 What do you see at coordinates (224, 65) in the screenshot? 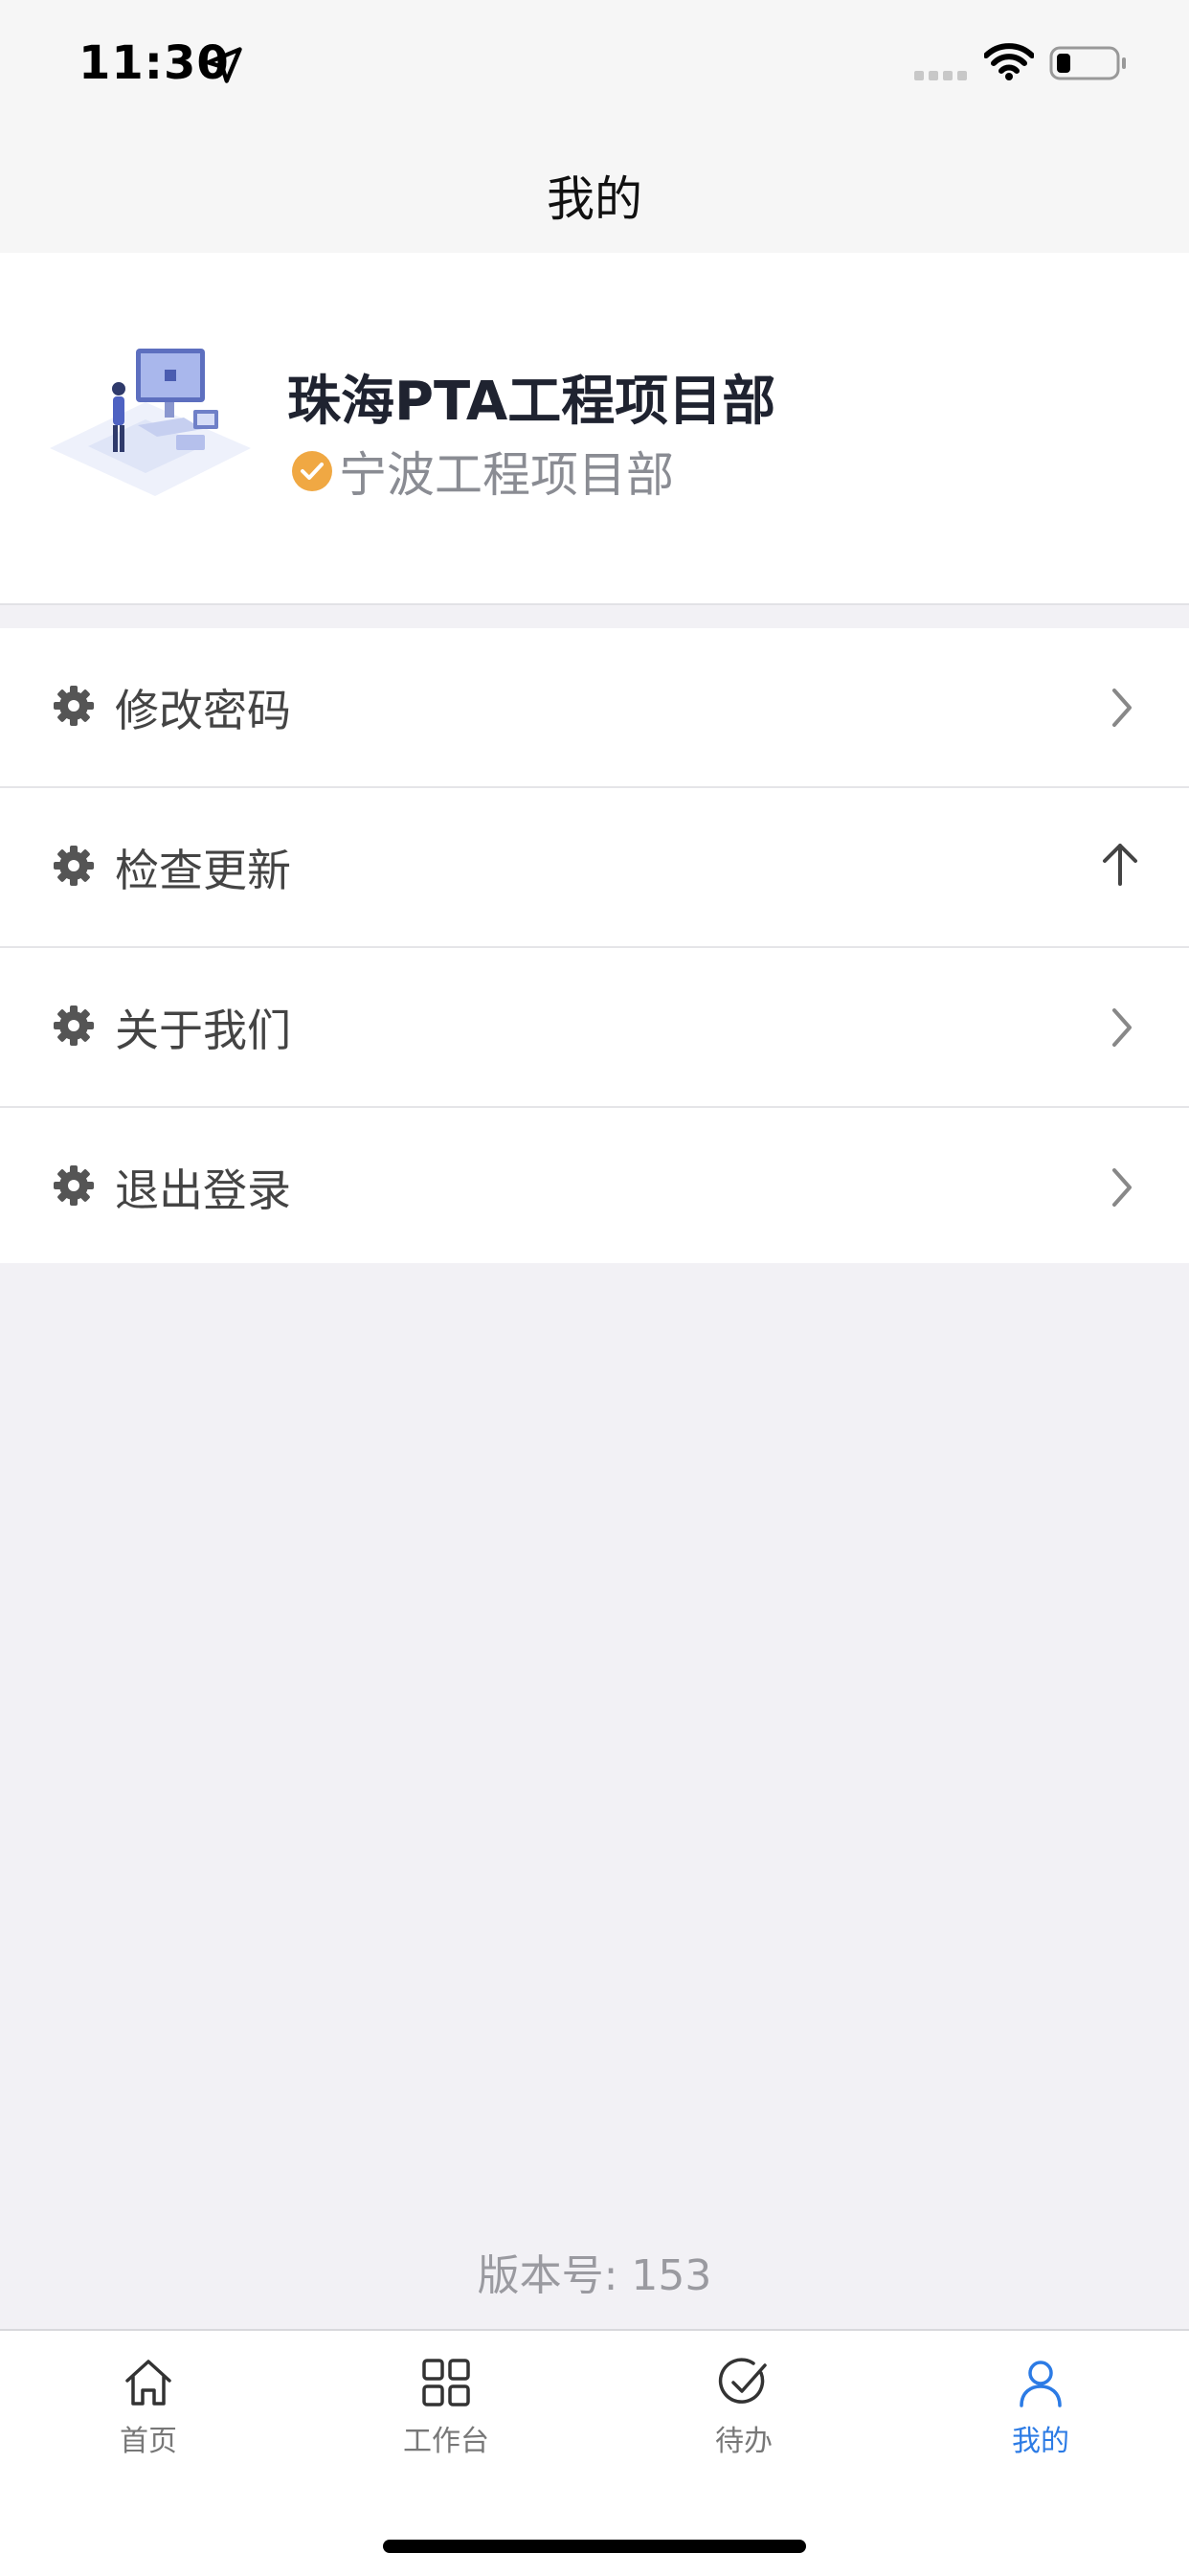
I see `location-arrow-icon` at bounding box center [224, 65].